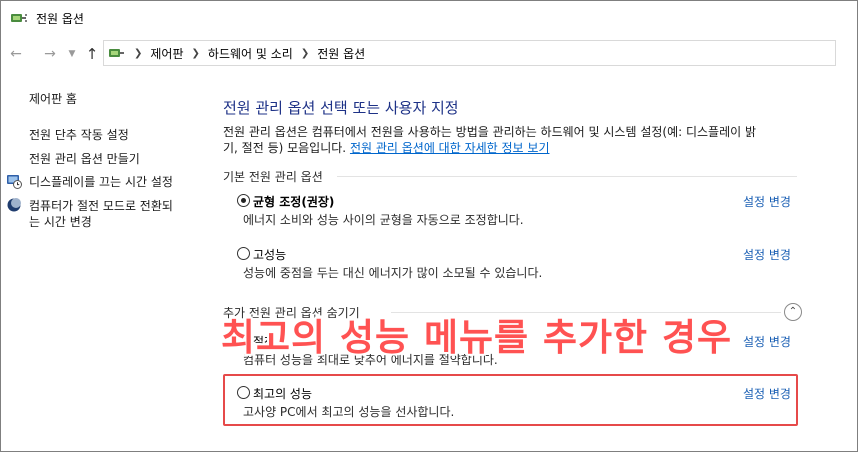 Image resolution: width=858 pixels, height=452 pixels. What do you see at coordinates (450, 148) in the screenshot?
I see `more-info-link: 전원 관리 옵션에 대한 자세한 정보 보기` at bounding box center [450, 148].